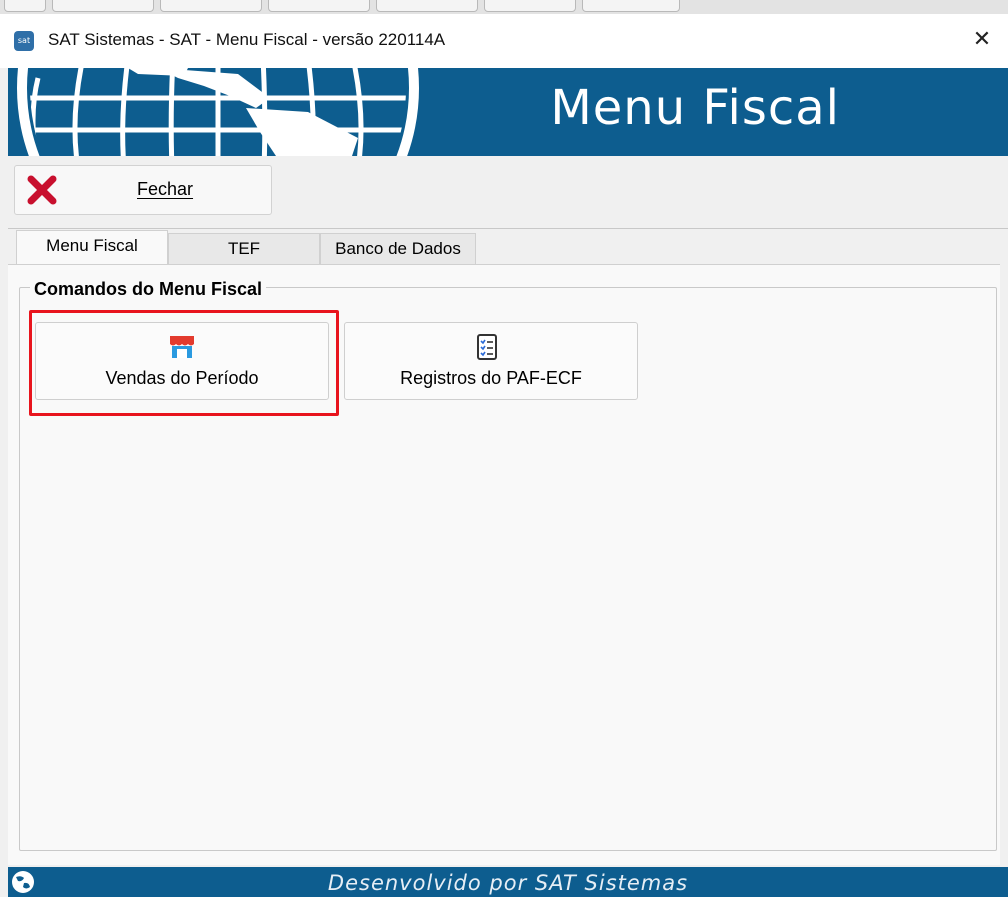 This screenshot has width=1008, height=897. Describe the element at coordinates (491, 361) in the screenshot. I see `registros-paf-ecf-button: Registros do PAF-ECF` at that location.